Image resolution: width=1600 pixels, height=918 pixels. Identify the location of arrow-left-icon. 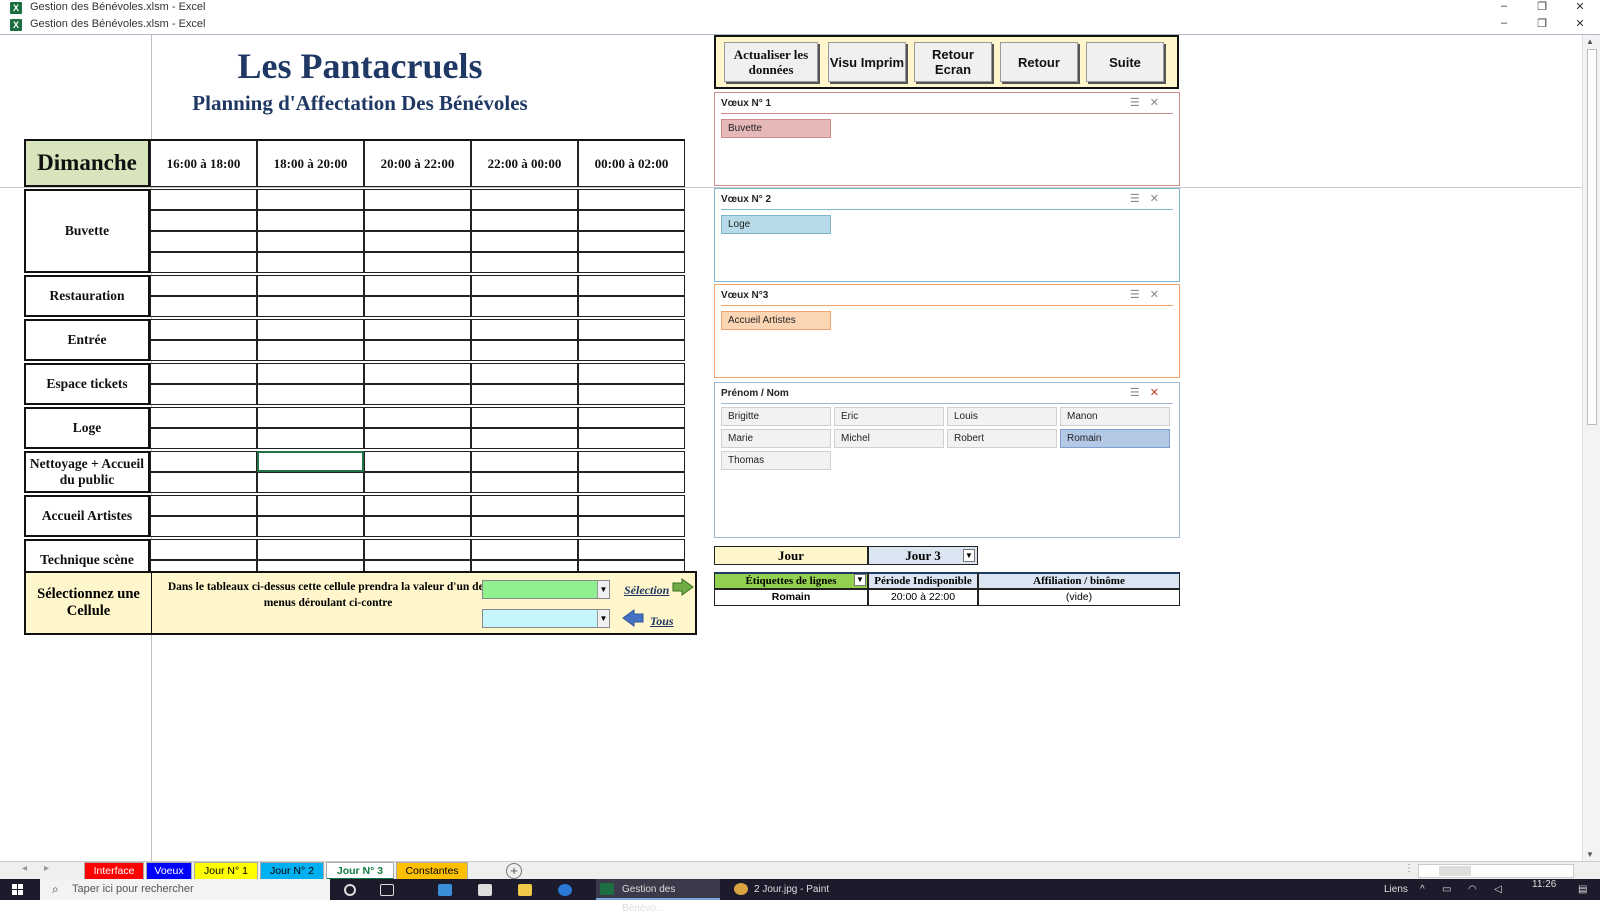
(633, 618).